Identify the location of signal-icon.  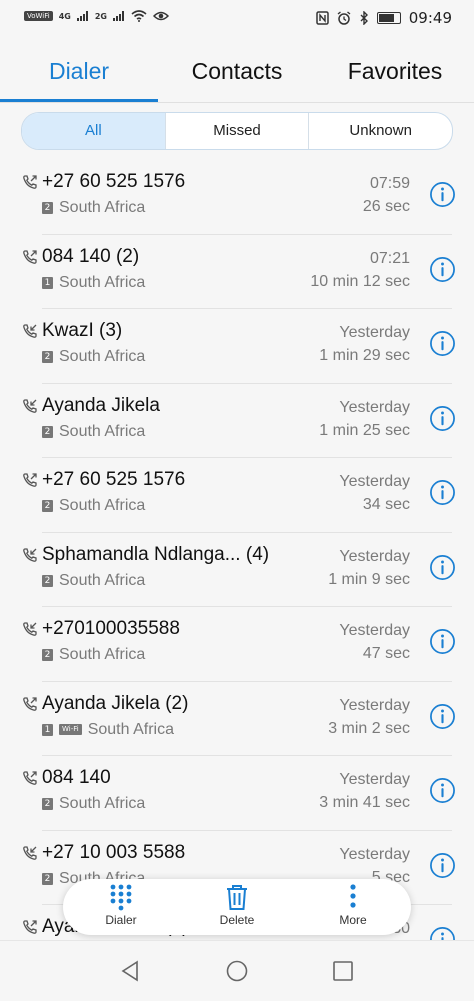
(118, 16).